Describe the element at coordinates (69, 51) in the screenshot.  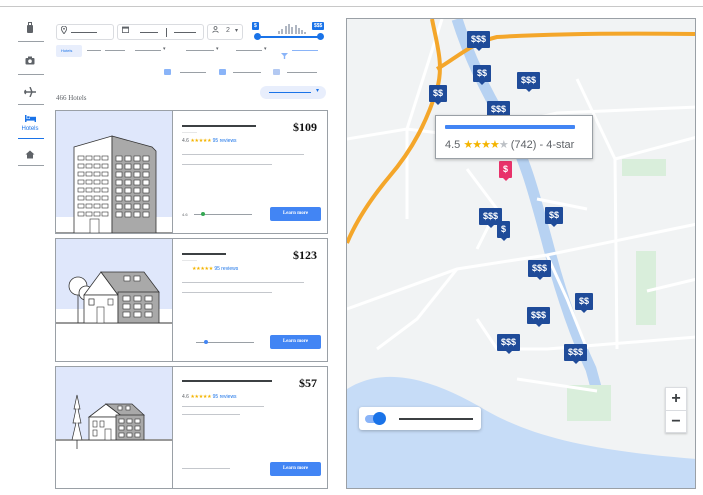
I see `filter-chip-hotels: Hotels` at that location.